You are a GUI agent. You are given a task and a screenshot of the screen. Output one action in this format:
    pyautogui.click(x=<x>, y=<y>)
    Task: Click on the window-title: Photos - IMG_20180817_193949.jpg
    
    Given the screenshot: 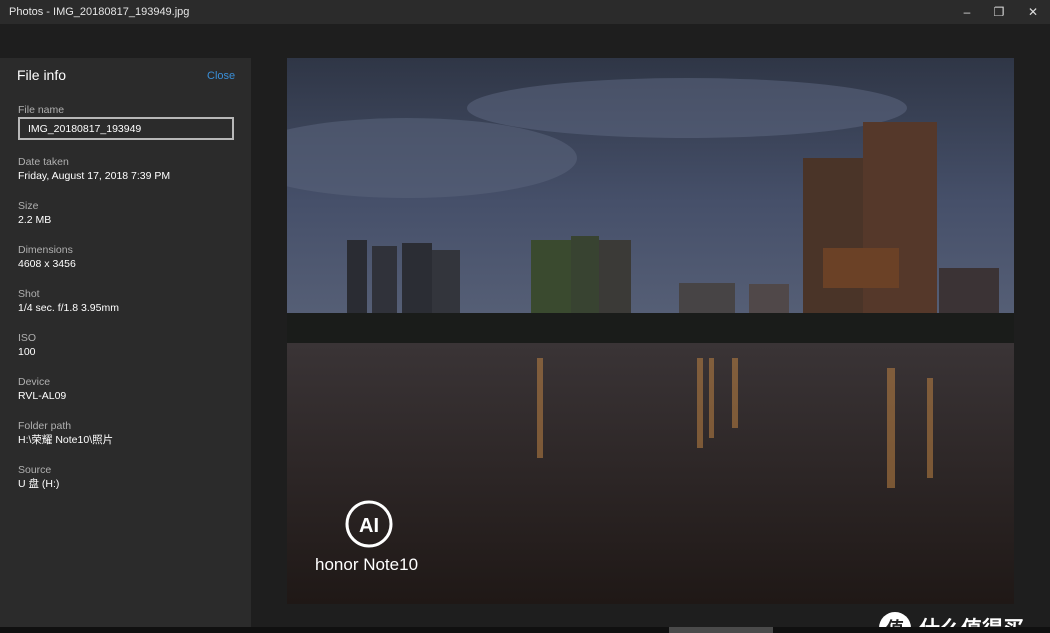 What is the action you would take?
    pyautogui.click(x=99, y=12)
    